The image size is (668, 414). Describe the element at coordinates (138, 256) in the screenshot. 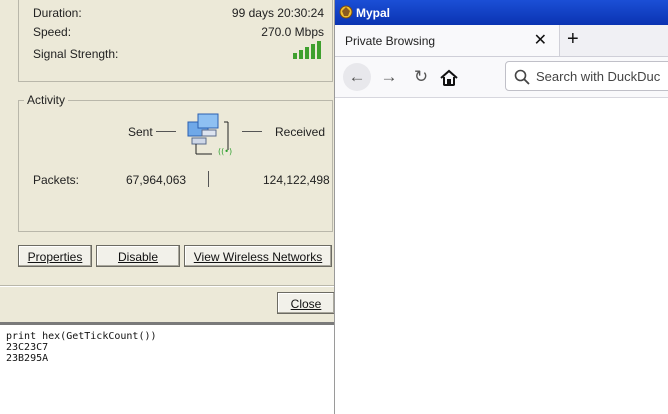

I see `disable-button: Disable` at that location.